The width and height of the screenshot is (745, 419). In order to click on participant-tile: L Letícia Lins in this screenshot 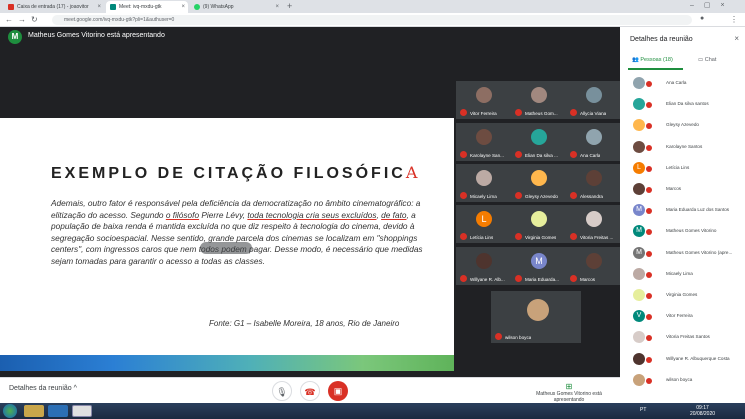, I will do `click(483, 224)`.